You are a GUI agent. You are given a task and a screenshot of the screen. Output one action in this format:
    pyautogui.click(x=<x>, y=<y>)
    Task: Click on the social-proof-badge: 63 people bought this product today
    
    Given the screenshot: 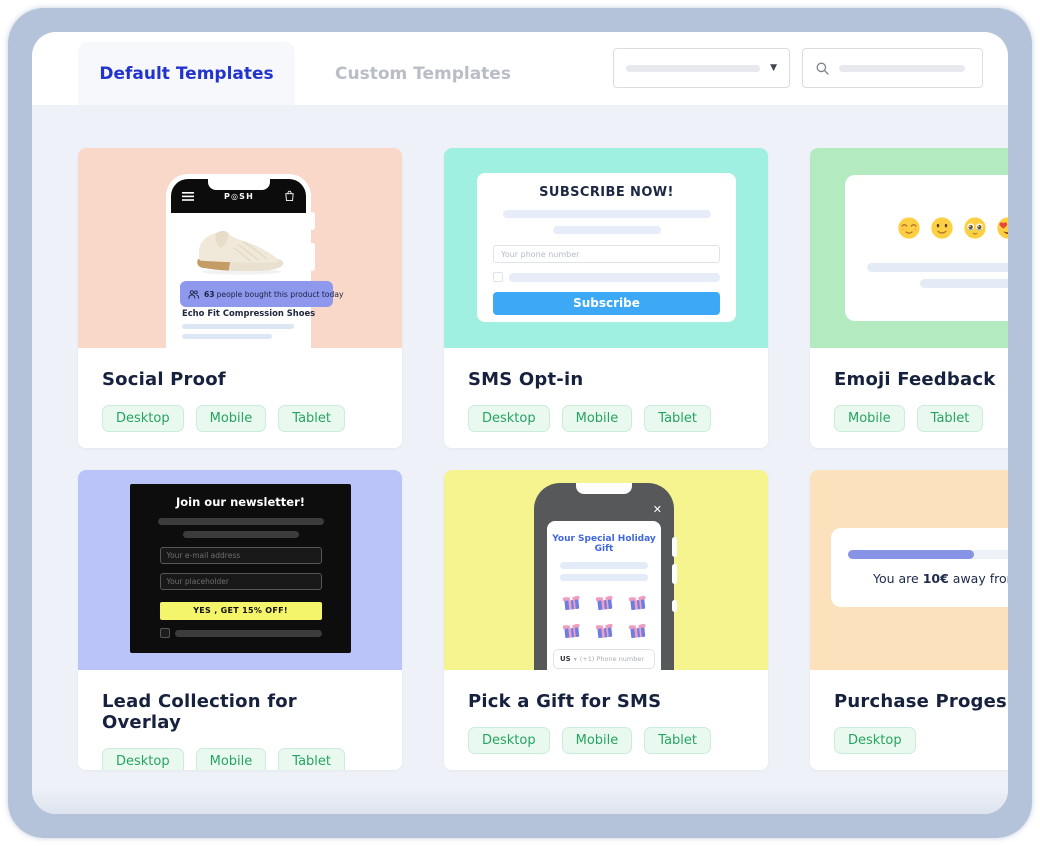 What is the action you would take?
    pyautogui.click(x=262, y=294)
    